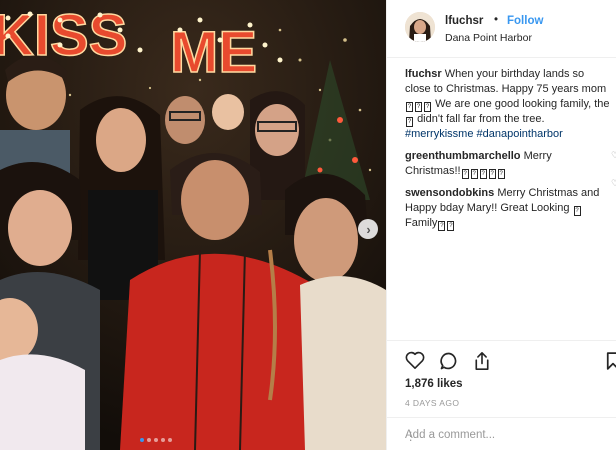 The width and height of the screenshot is (616, 450). Describe the element at coordinates (501, 433) in the screenshot. I see `add-comment-bar: Add a comment... ⋮` at that location.